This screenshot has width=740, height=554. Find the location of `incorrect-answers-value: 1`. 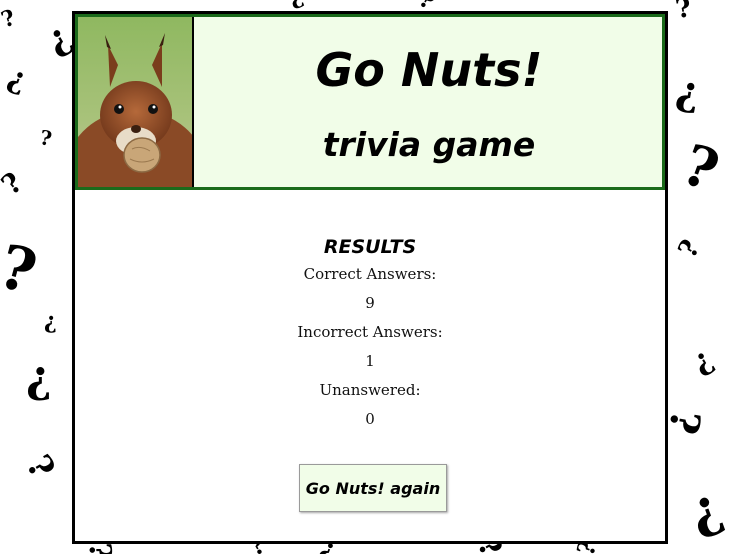

incorrect-answers-value: 1 is located at coordinates (370, 361).